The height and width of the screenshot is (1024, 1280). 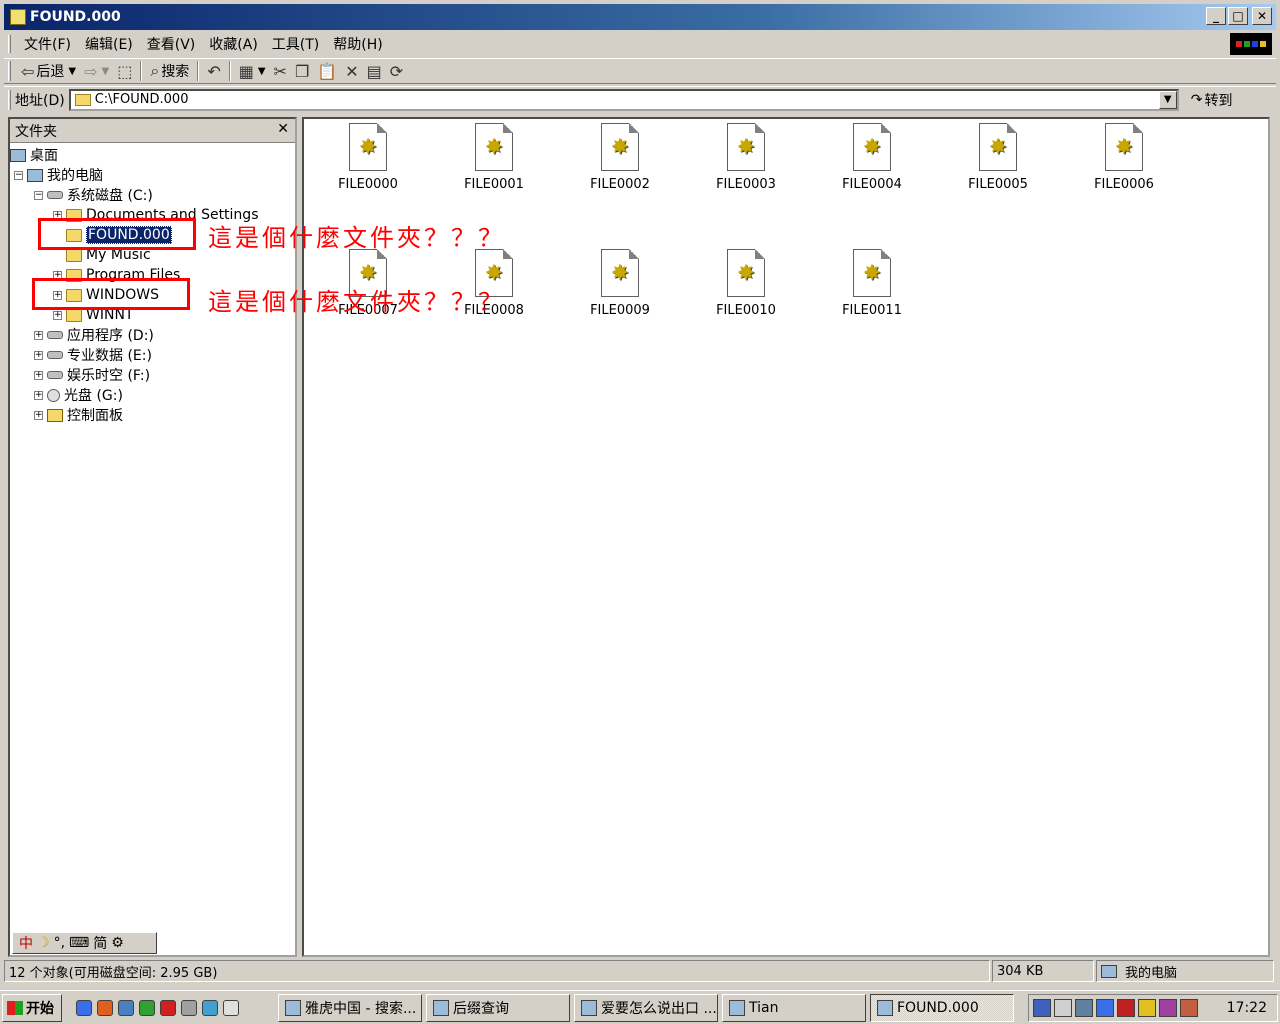 I want to click on tree-item-drive-c: − 系统磁盘 (C:), so click(x=93, y=195).